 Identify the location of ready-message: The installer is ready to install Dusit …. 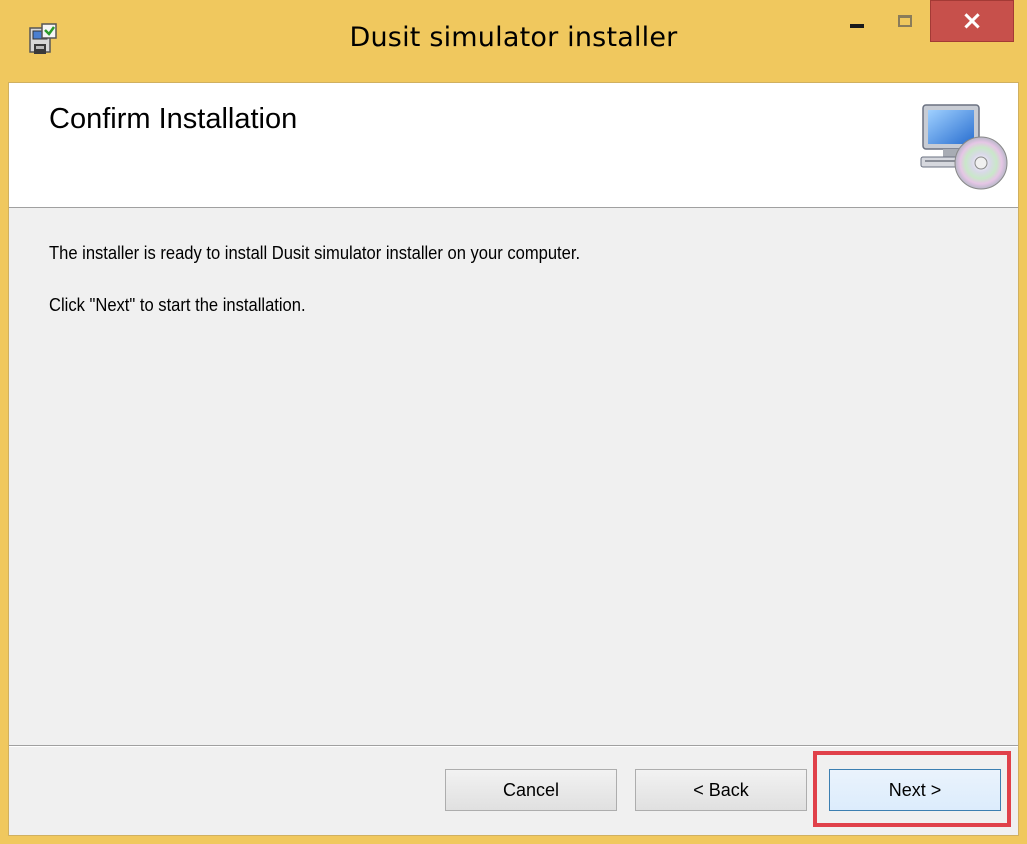
(315, 253).